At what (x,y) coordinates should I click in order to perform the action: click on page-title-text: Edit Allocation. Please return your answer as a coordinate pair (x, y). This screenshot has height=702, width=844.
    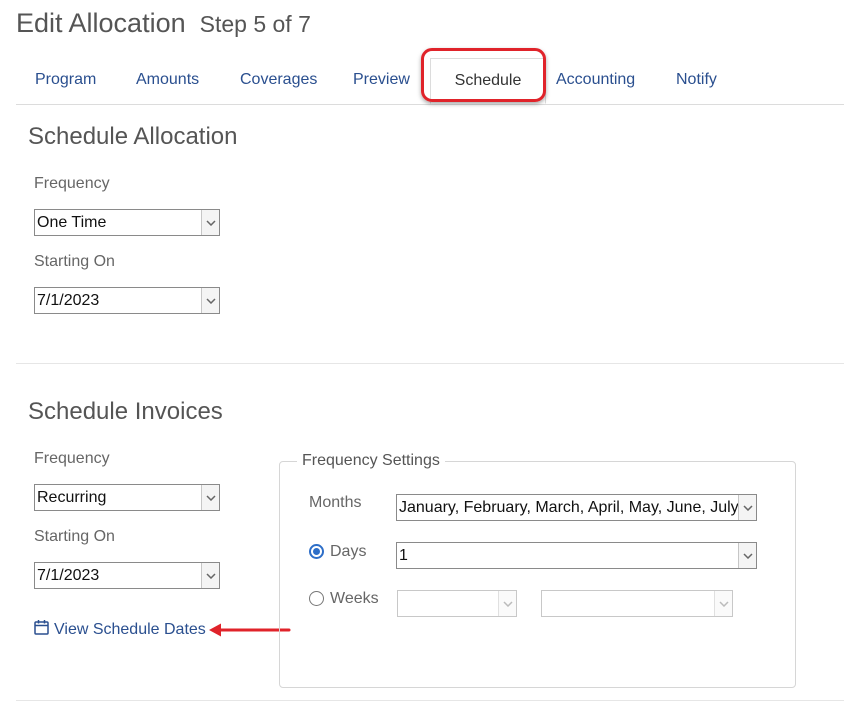
    Looking at the image, I should click on (101, 23).